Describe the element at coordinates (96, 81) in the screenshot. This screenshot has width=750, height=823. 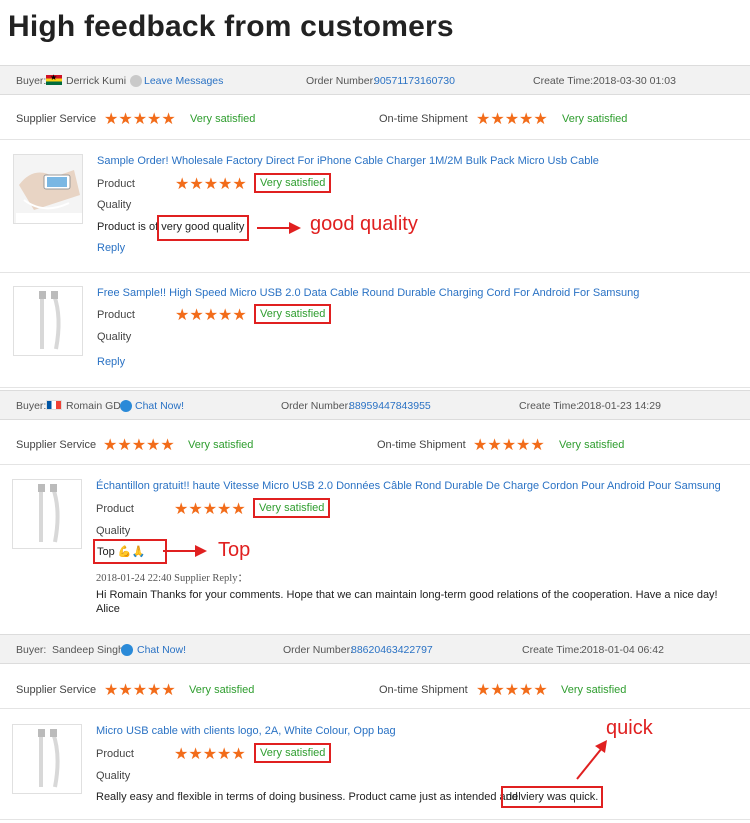
I see `buyer-name: Derrick Kumi` at that location.